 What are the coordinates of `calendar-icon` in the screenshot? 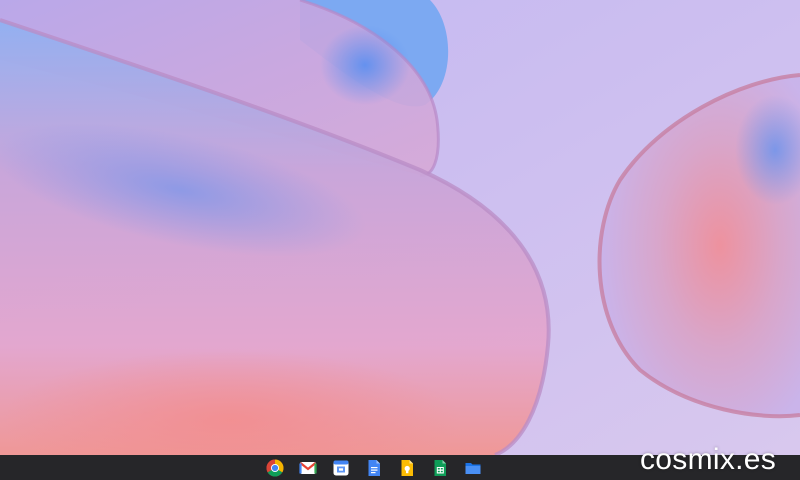 It's located at (340, 467).